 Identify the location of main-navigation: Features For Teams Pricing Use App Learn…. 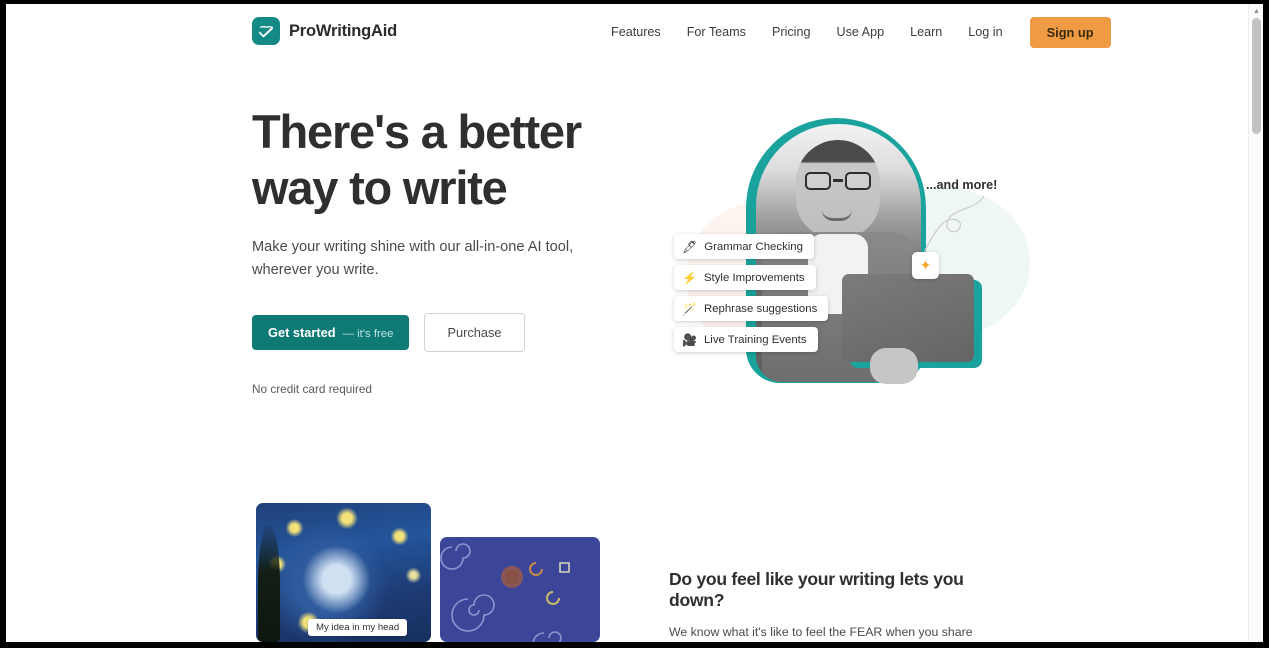
(858, 32).